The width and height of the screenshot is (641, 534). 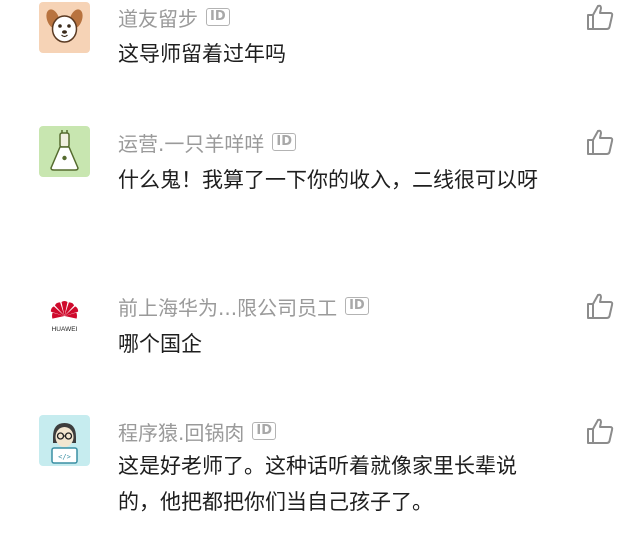 I want to click on bottle-avatar-icon, so click(x=64, y=151).